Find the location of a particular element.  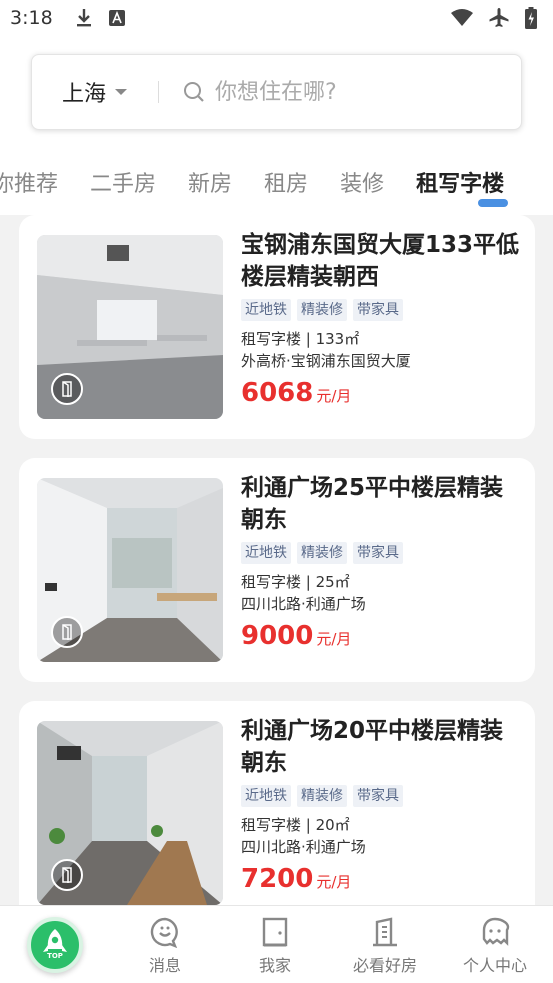

listing-location: 外高桥·宝钢浦东国贸大厦 is located at coordinates (326, 361).